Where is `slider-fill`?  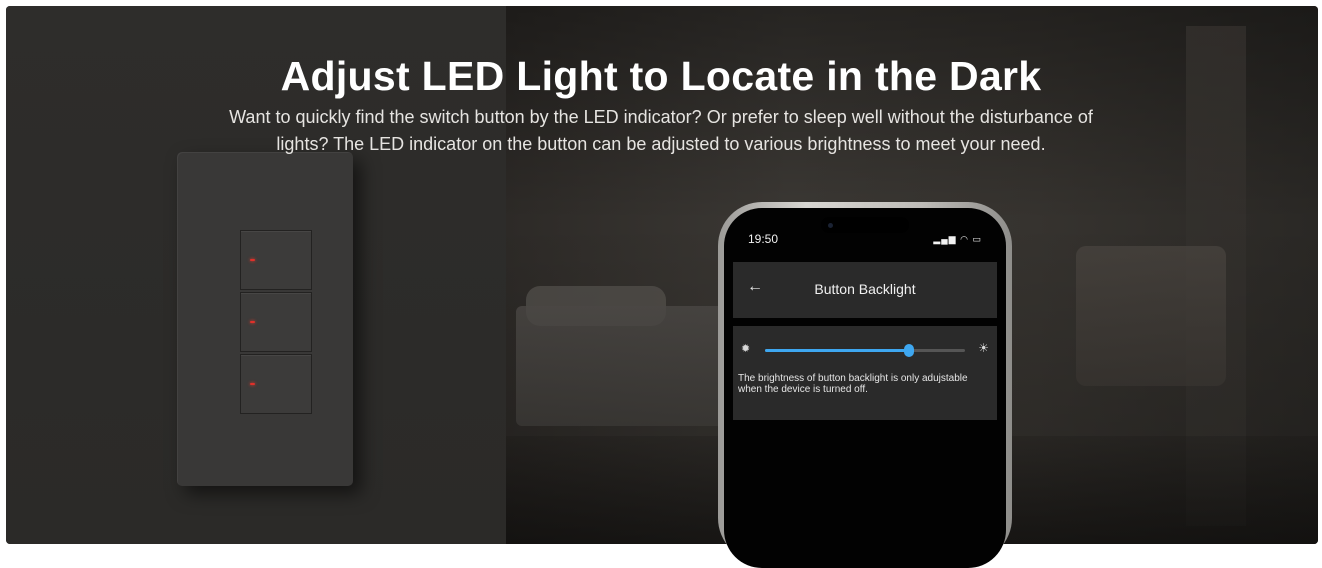 slider-fill is located at coordinates (837, 350).